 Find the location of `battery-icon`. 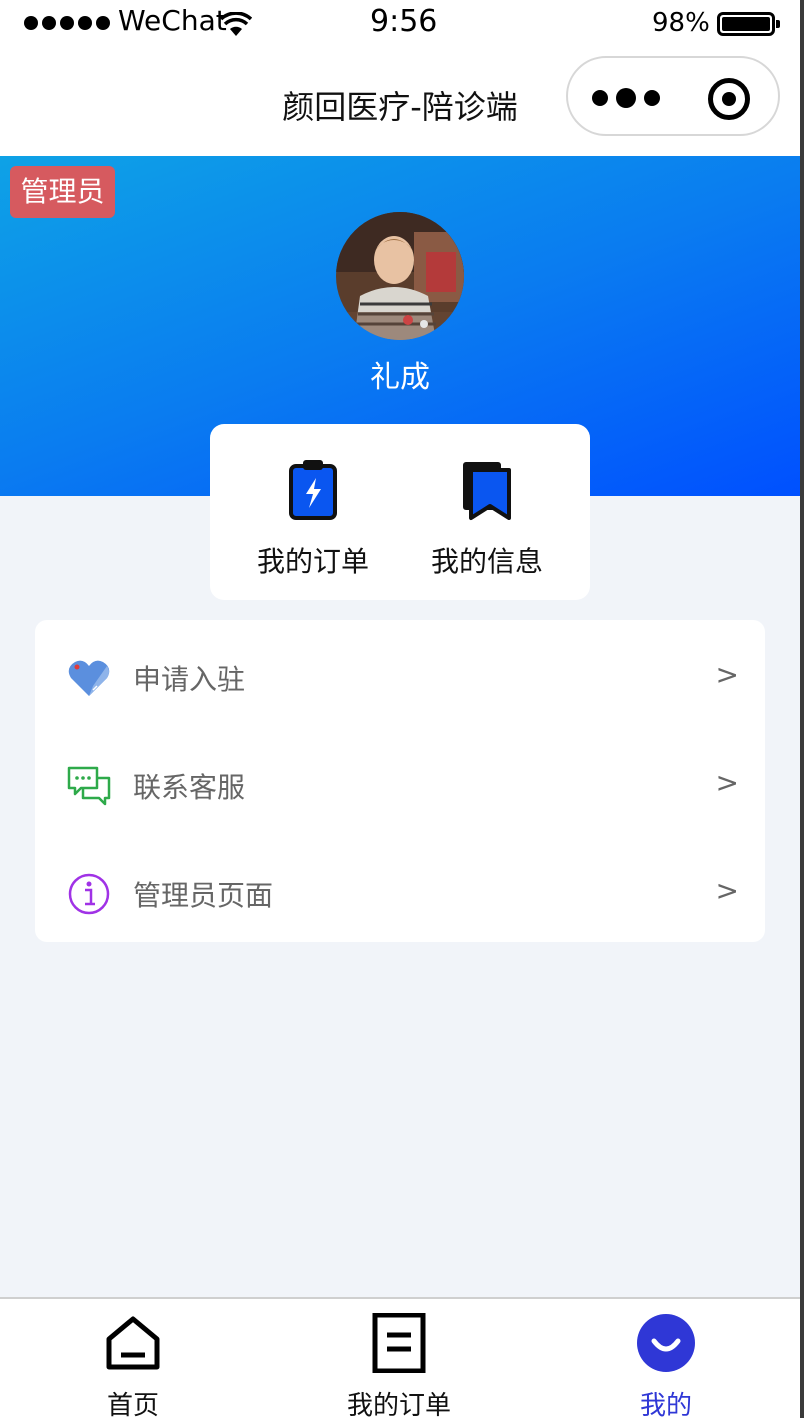

battery-icon is located at coordinates (748, 24).